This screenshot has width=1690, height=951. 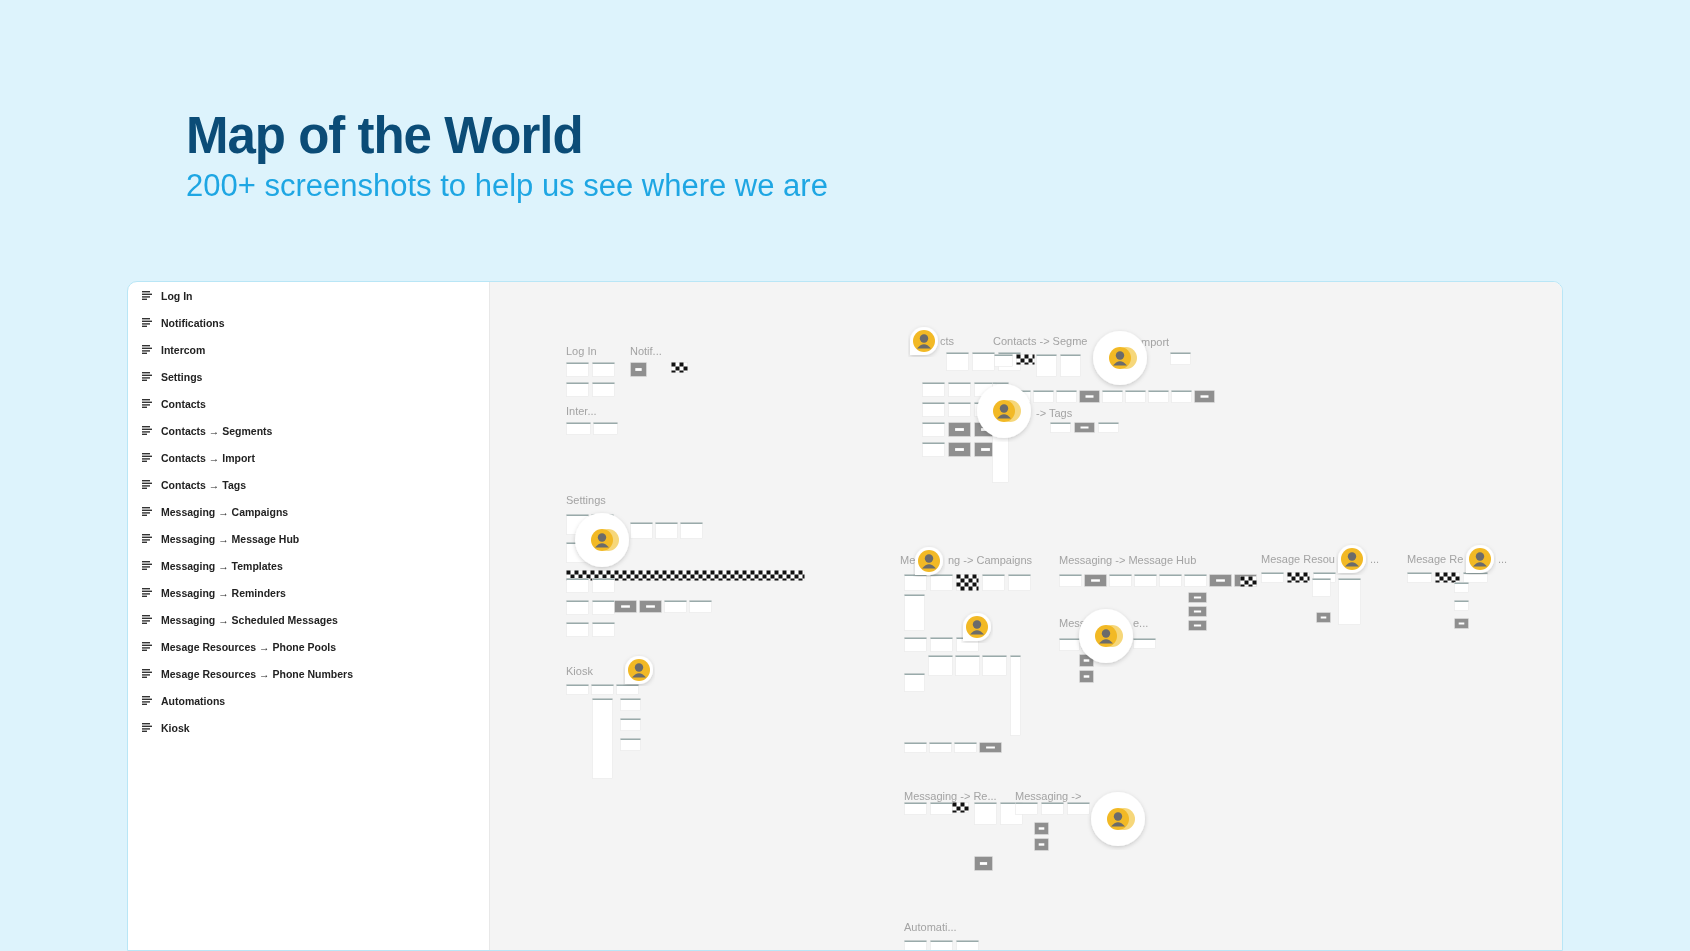 What do you see at coordinates (193, 700) in the screenshot?
I see `page-link: Automations` at bounding box center [193, 700].